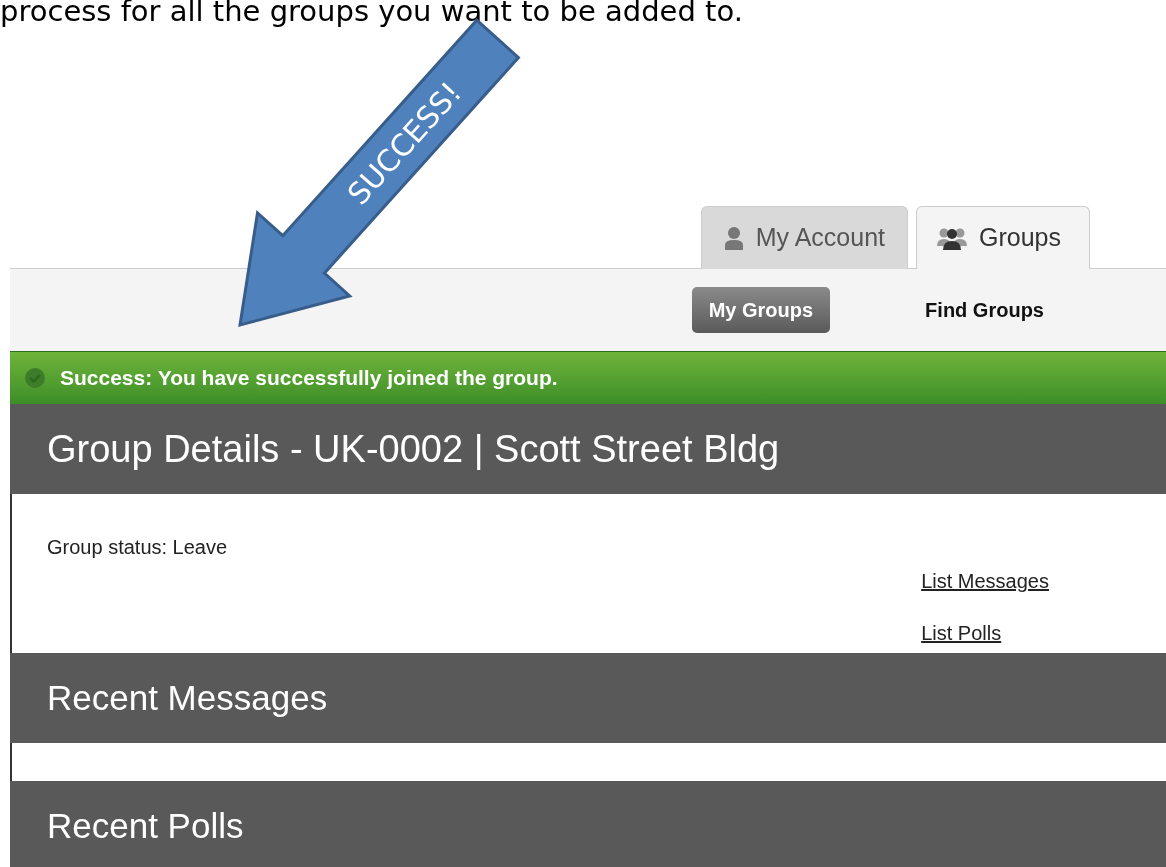  Describe the element at coordinates (985, 633) in the screenshot. I see `group-link: List Polls` at that location.